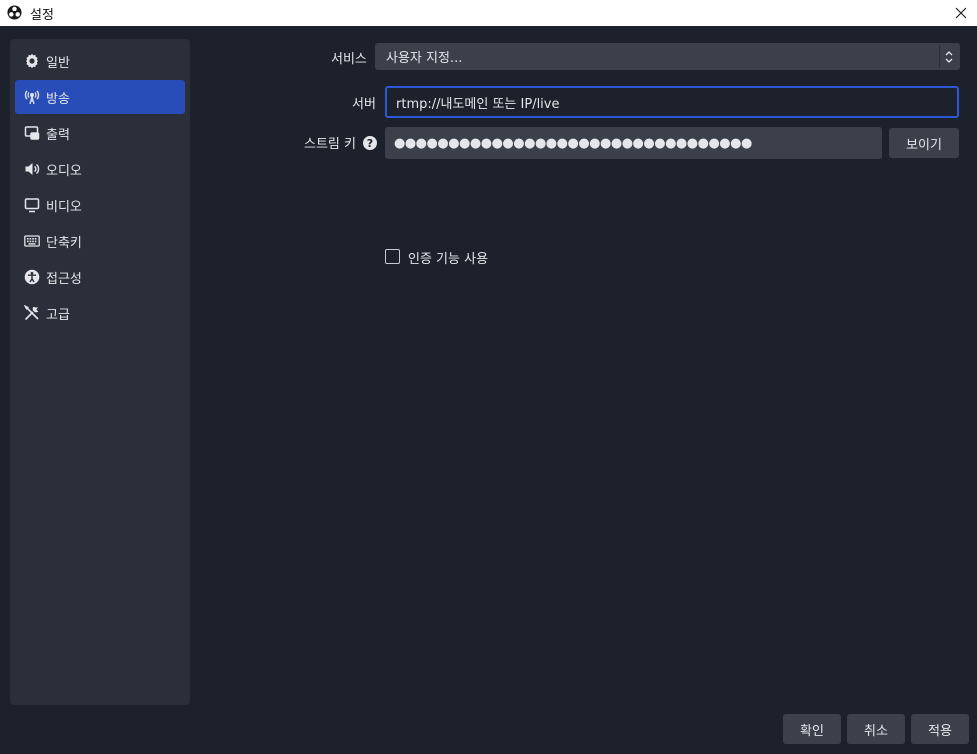 Image resolution: width=977 pixels, height=754 pixels. Describe the element at coordinates (349, 59) in the screenshot. I see `service-label: 서비스` at that location.